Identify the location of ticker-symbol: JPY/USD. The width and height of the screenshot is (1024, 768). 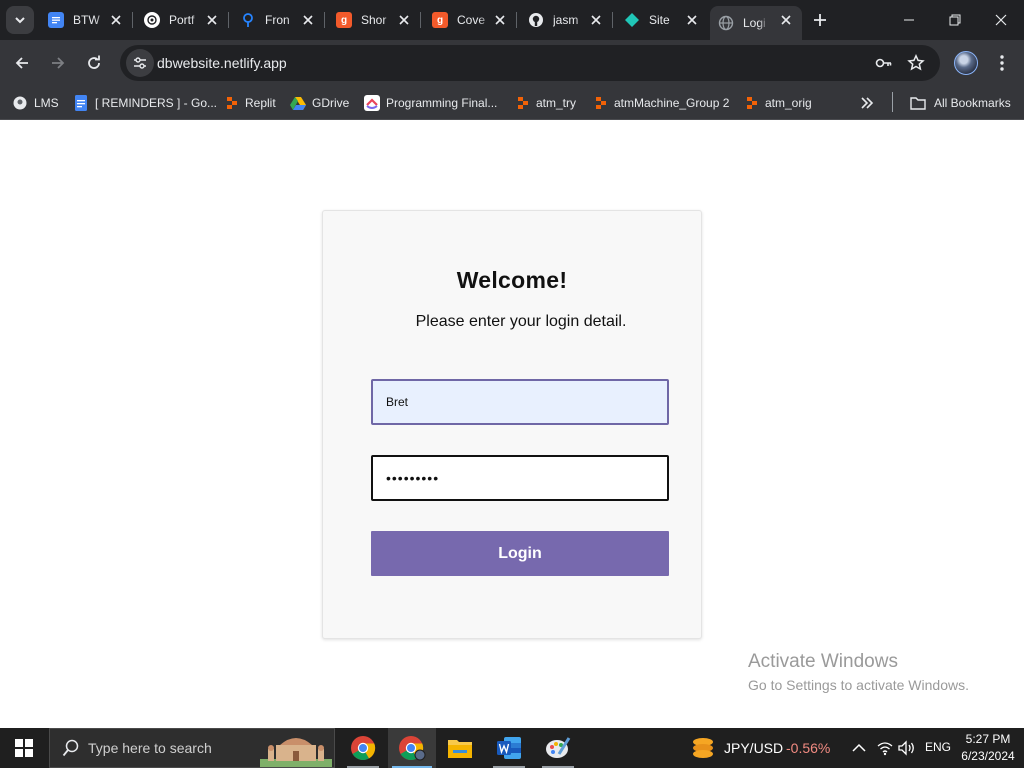
(753, 748).